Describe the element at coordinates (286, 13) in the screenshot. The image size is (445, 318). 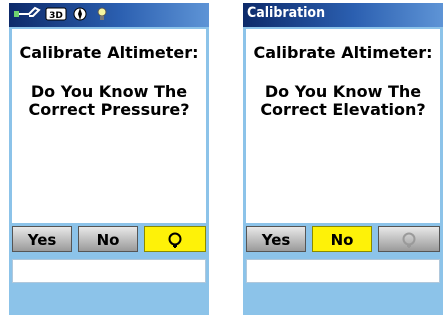
I see `window-title: Calibration` at that location.